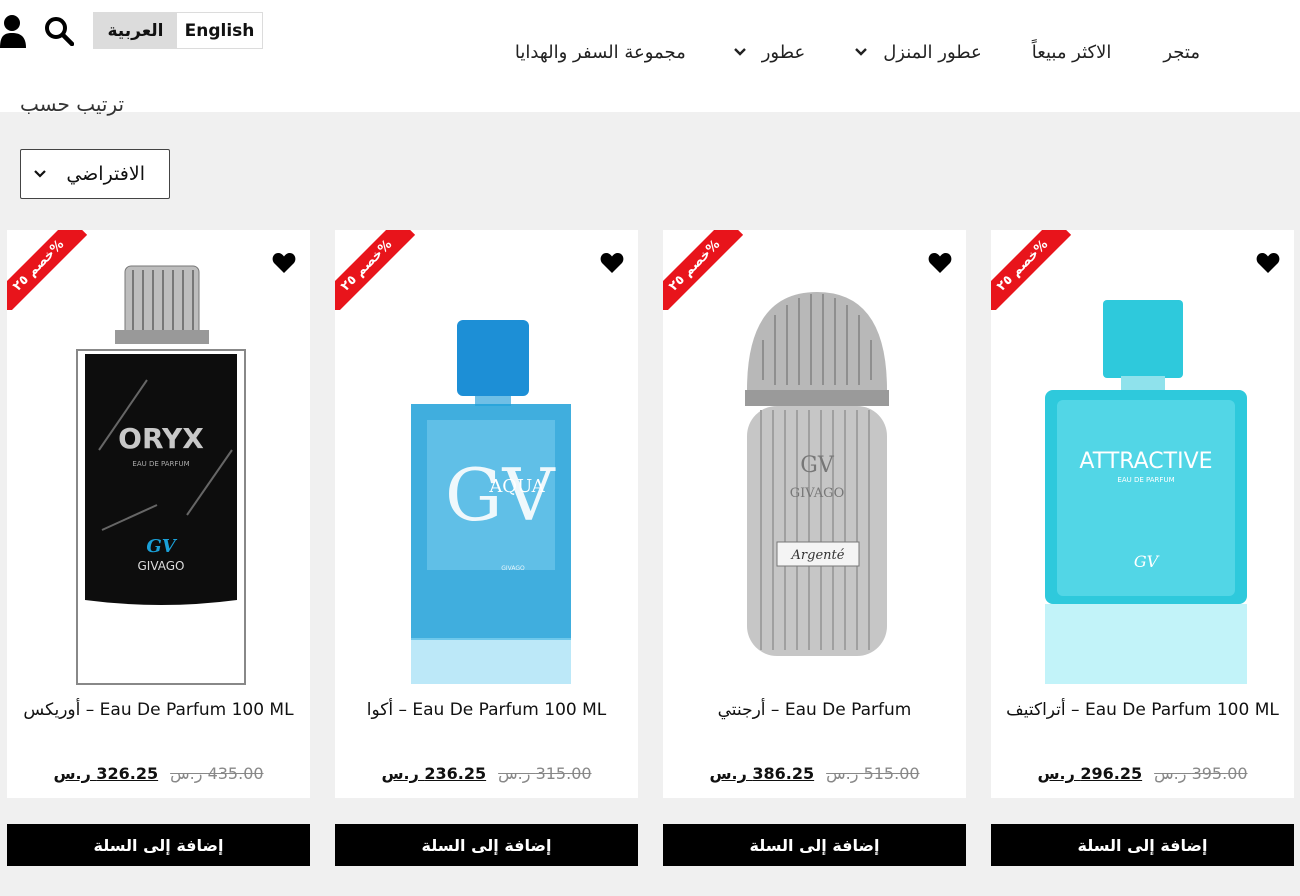 Image resolution: width=1300 pixels, height=896 pixels. Describe the element at coordinates (1090, 773) in the screenshot. I see `sale-price: 296.25 ر.س` at that location.